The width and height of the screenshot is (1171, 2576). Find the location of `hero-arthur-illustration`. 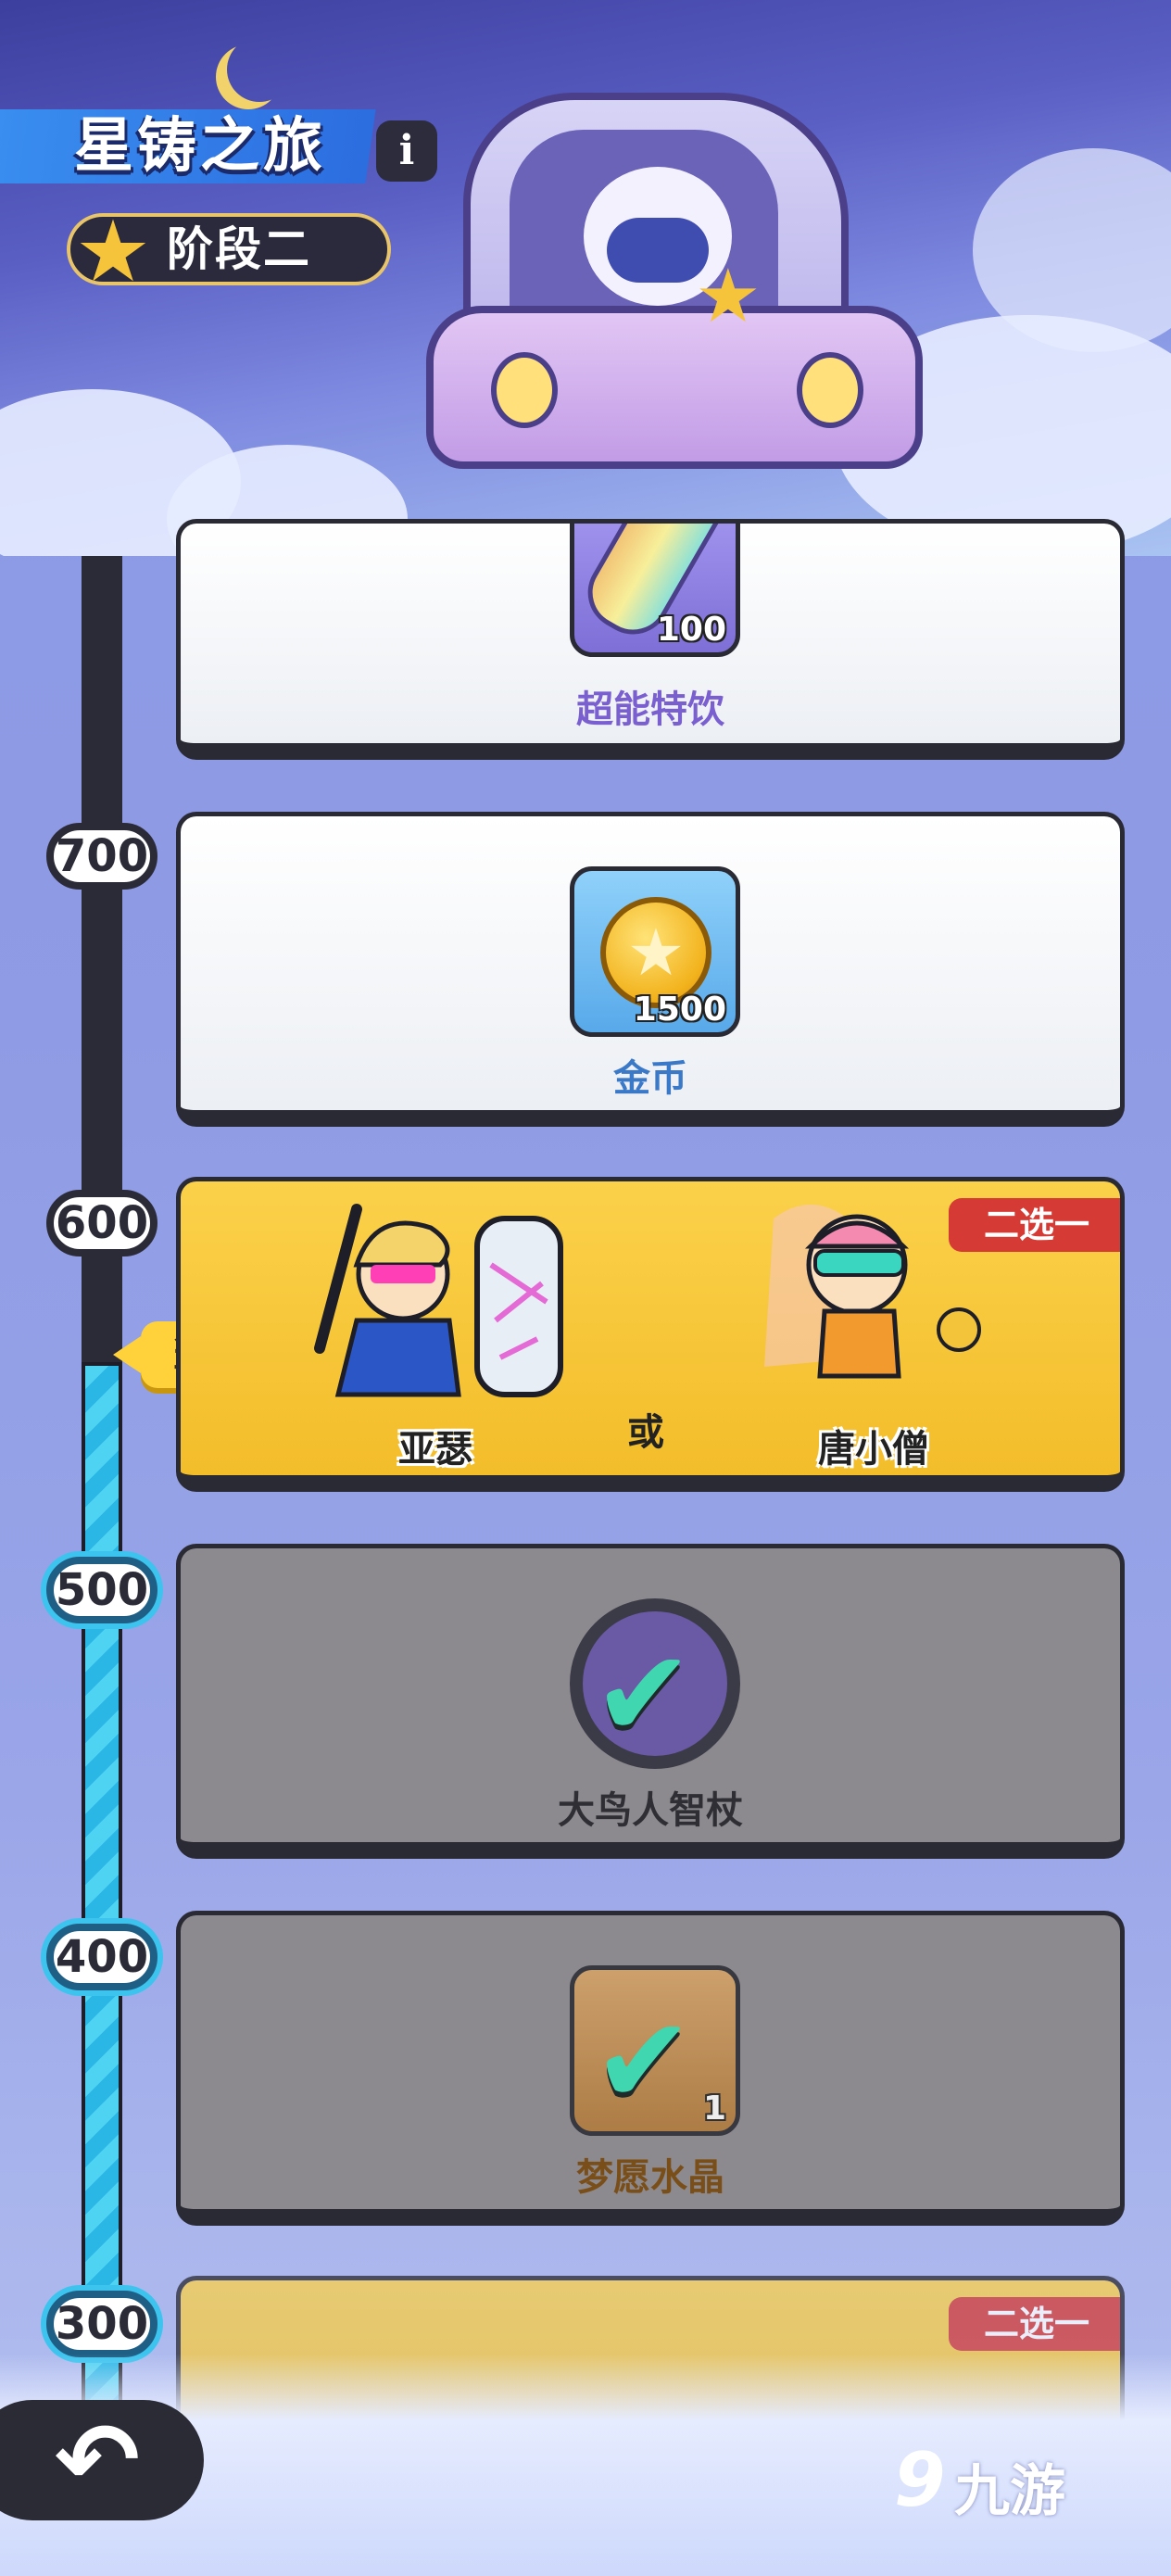

hero-arthur-illustration is located at coordinates (439, 1300).